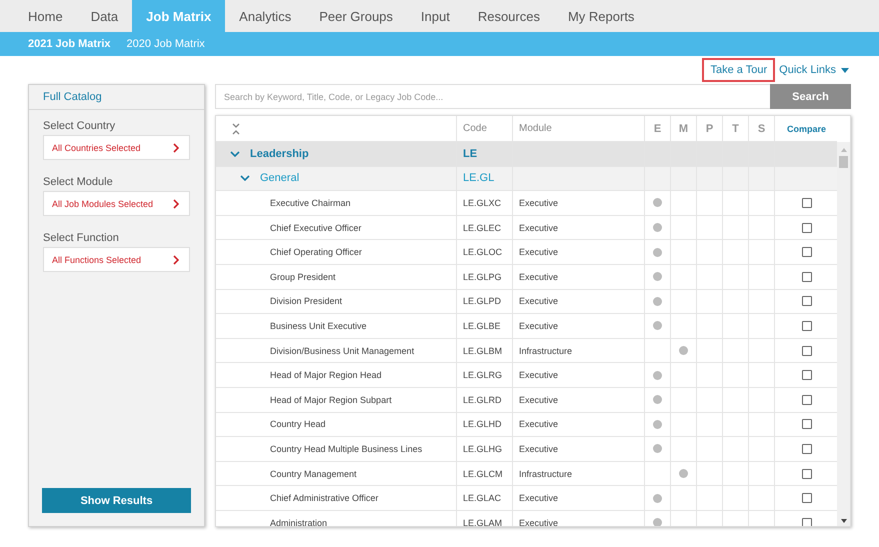 Image resolution: width=879 pixels, height=547 pixels. I want to click on job-code: LE.GLBE, so click(482, 325).